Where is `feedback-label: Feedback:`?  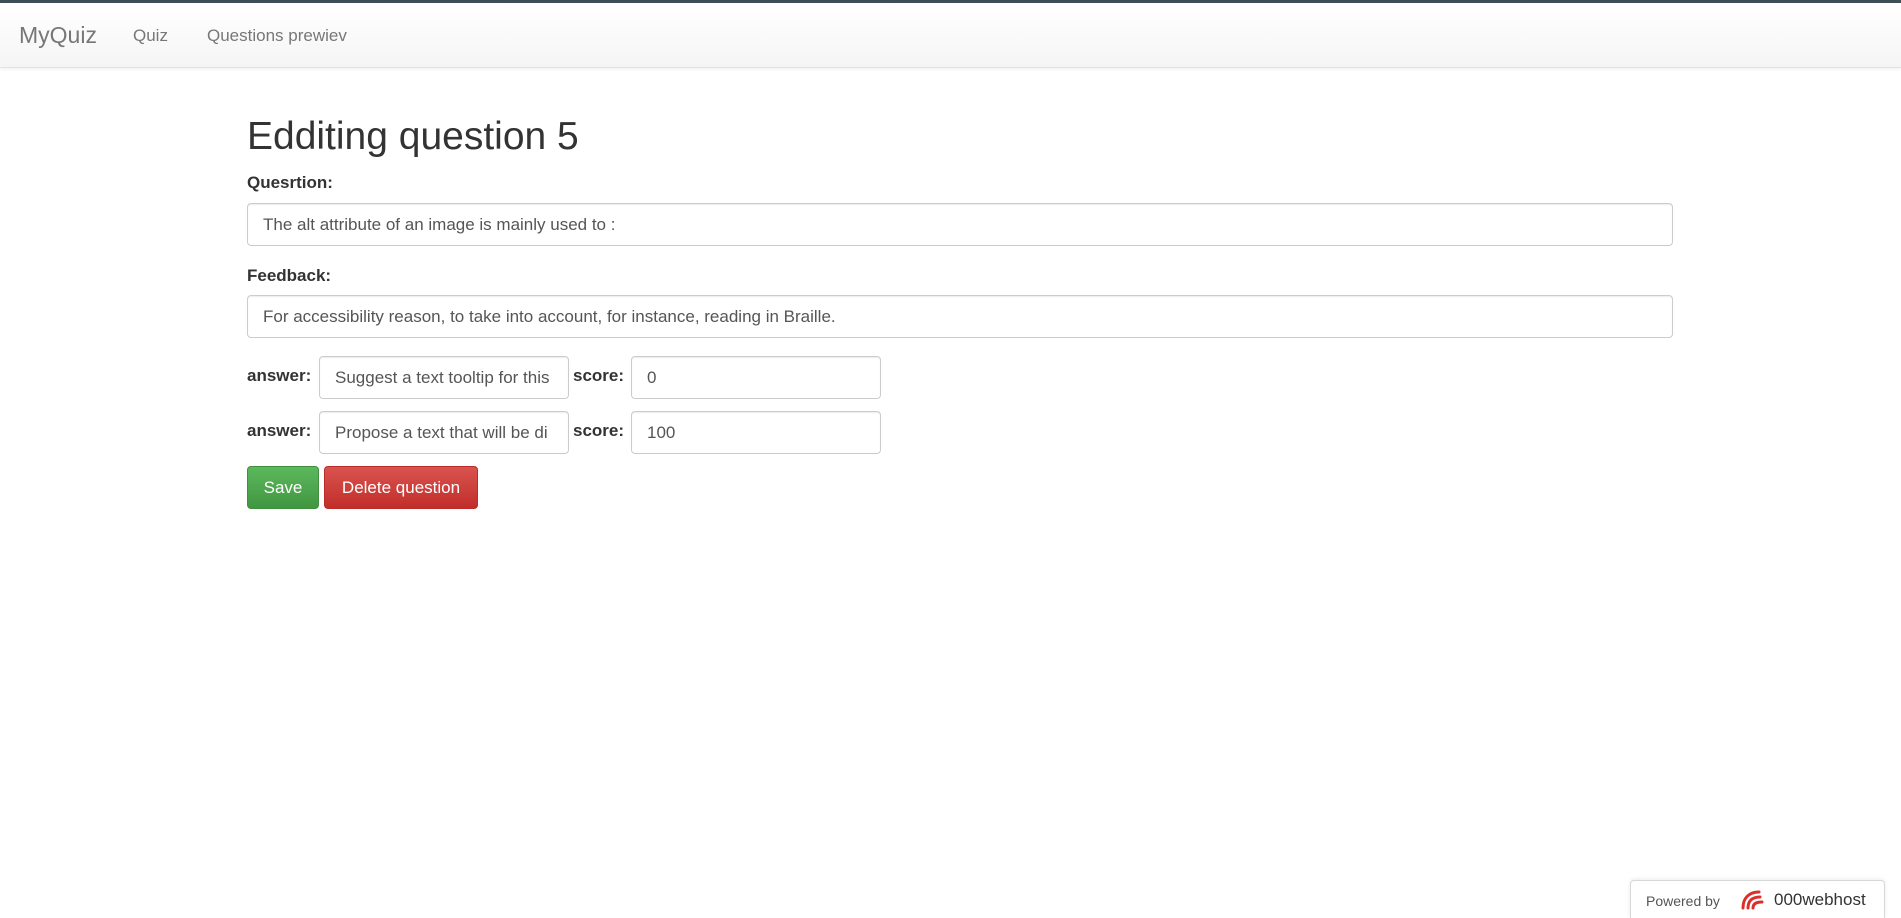
feedback-label: Feedback: is located at coordinates (289, 275).